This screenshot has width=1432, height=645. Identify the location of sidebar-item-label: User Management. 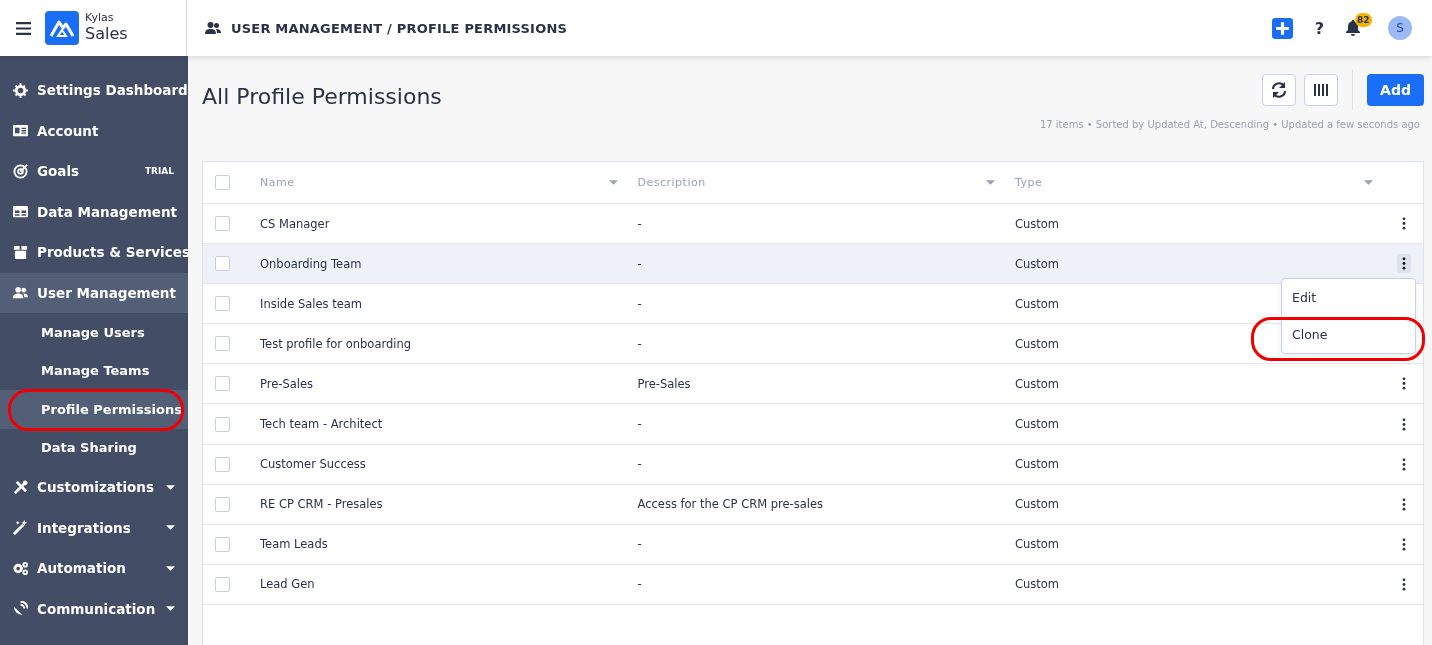
(106, 292).